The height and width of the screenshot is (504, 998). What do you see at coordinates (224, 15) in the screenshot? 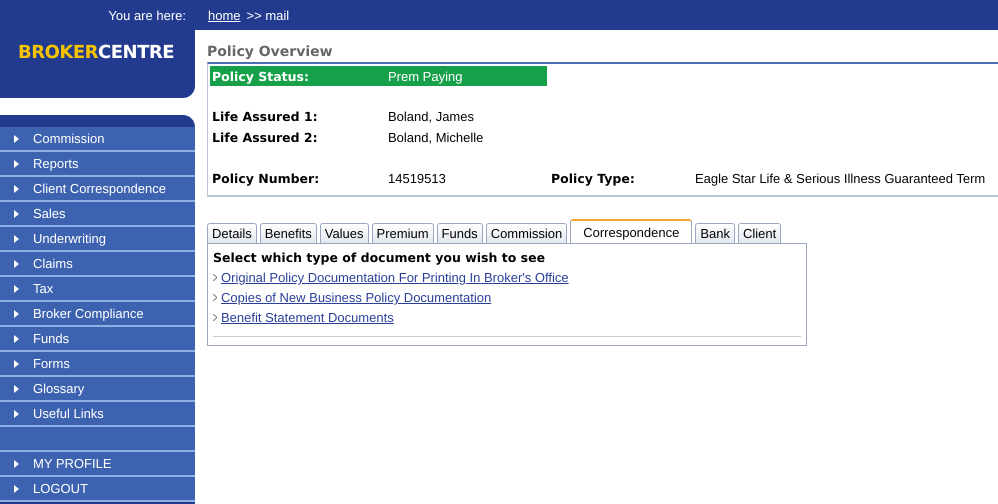
I see `home-link: home` at bounding box center [224, 15].